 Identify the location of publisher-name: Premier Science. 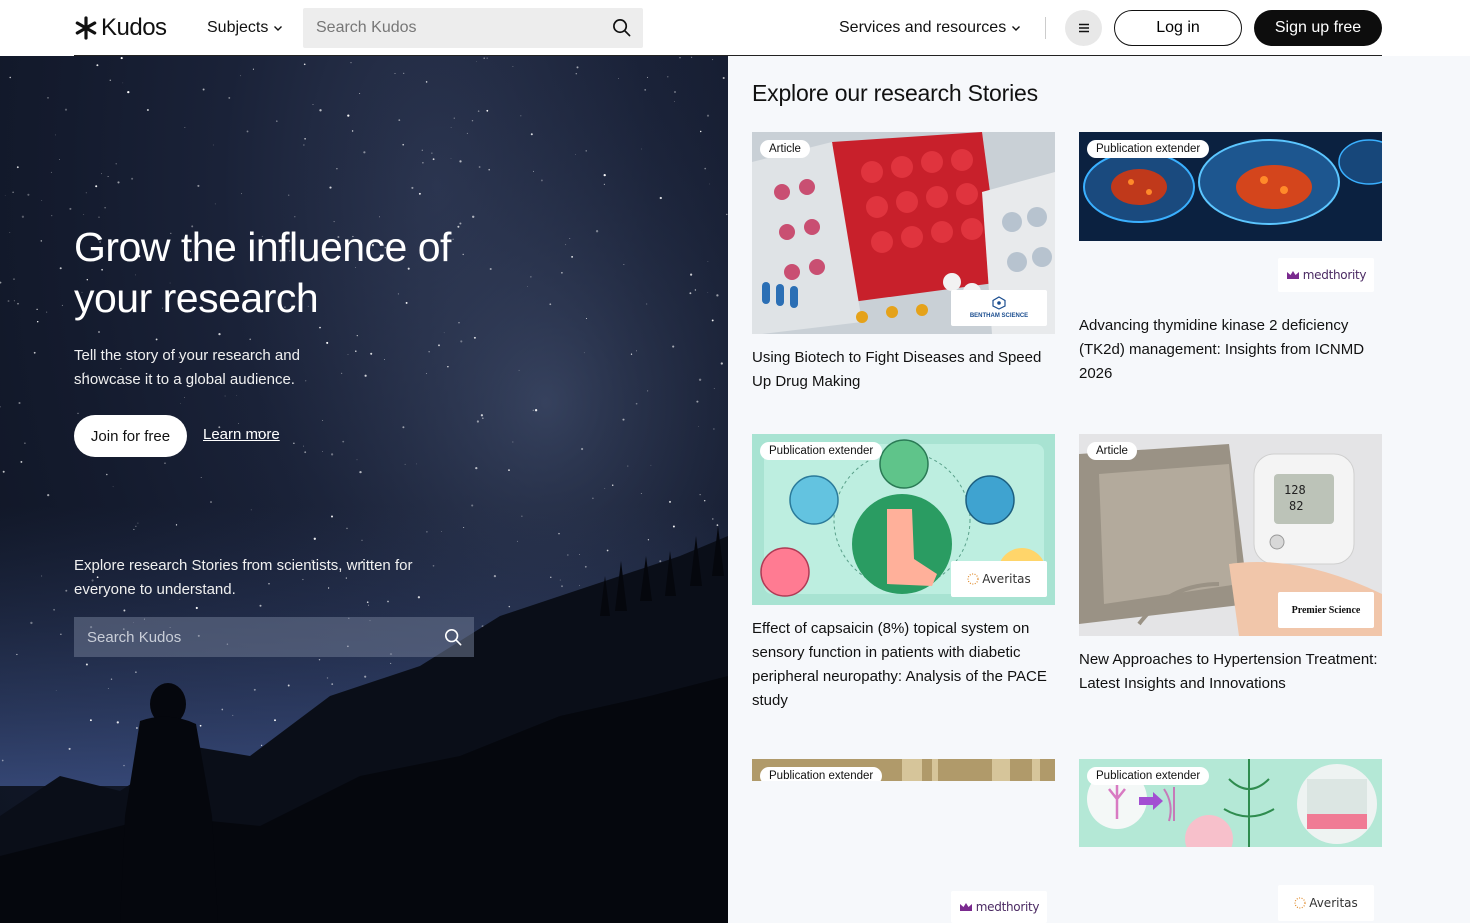
(1326, 610).